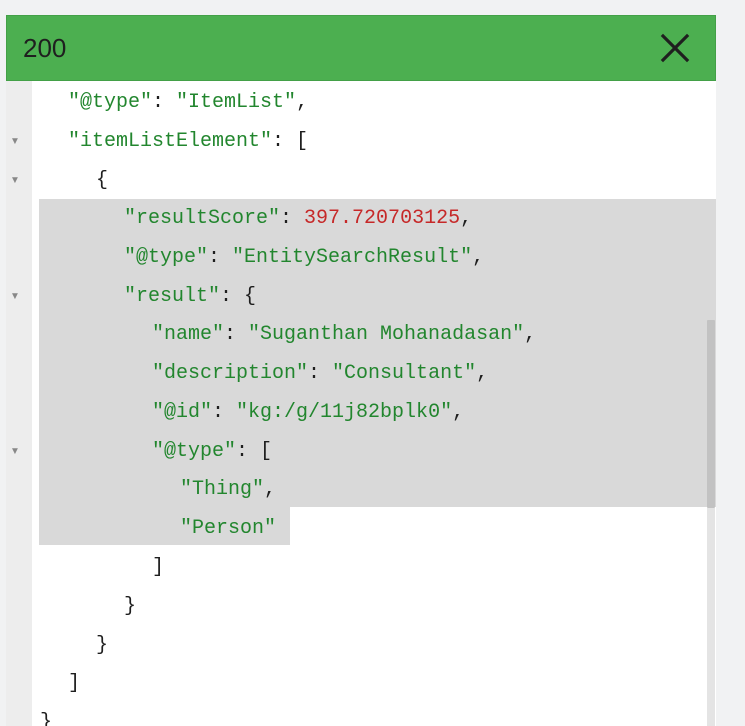 This screenshot has width=745, height=726. I want to click on scrollbar-track-lower, so click(711, 617).